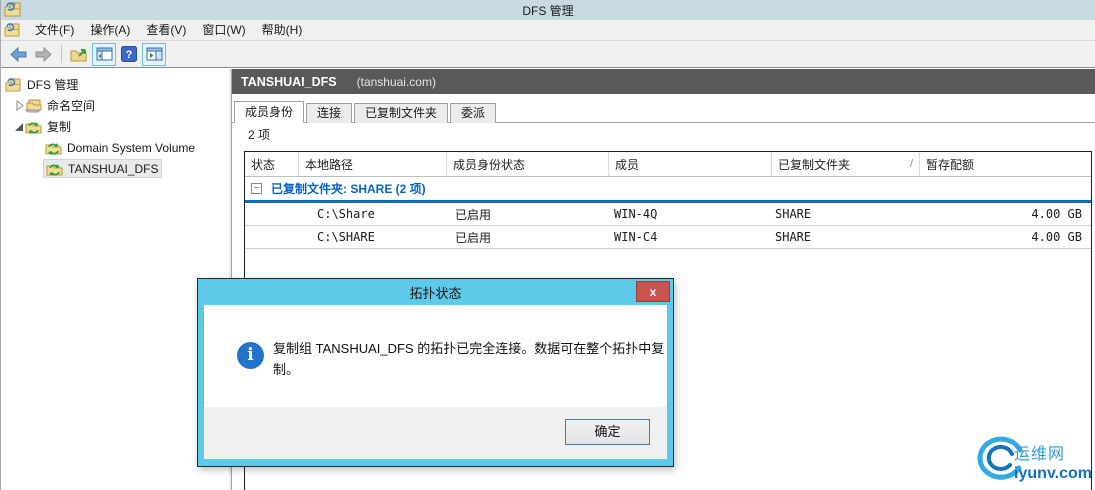  I want to click on tab-replicated-folders: 已复制文件夹, so click(401, 113).